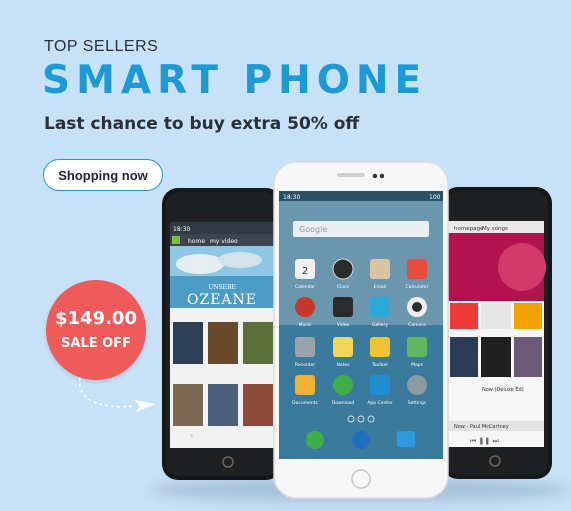 The image size is (571, 511). I want to click on app-label: Download, so click(343, 403).